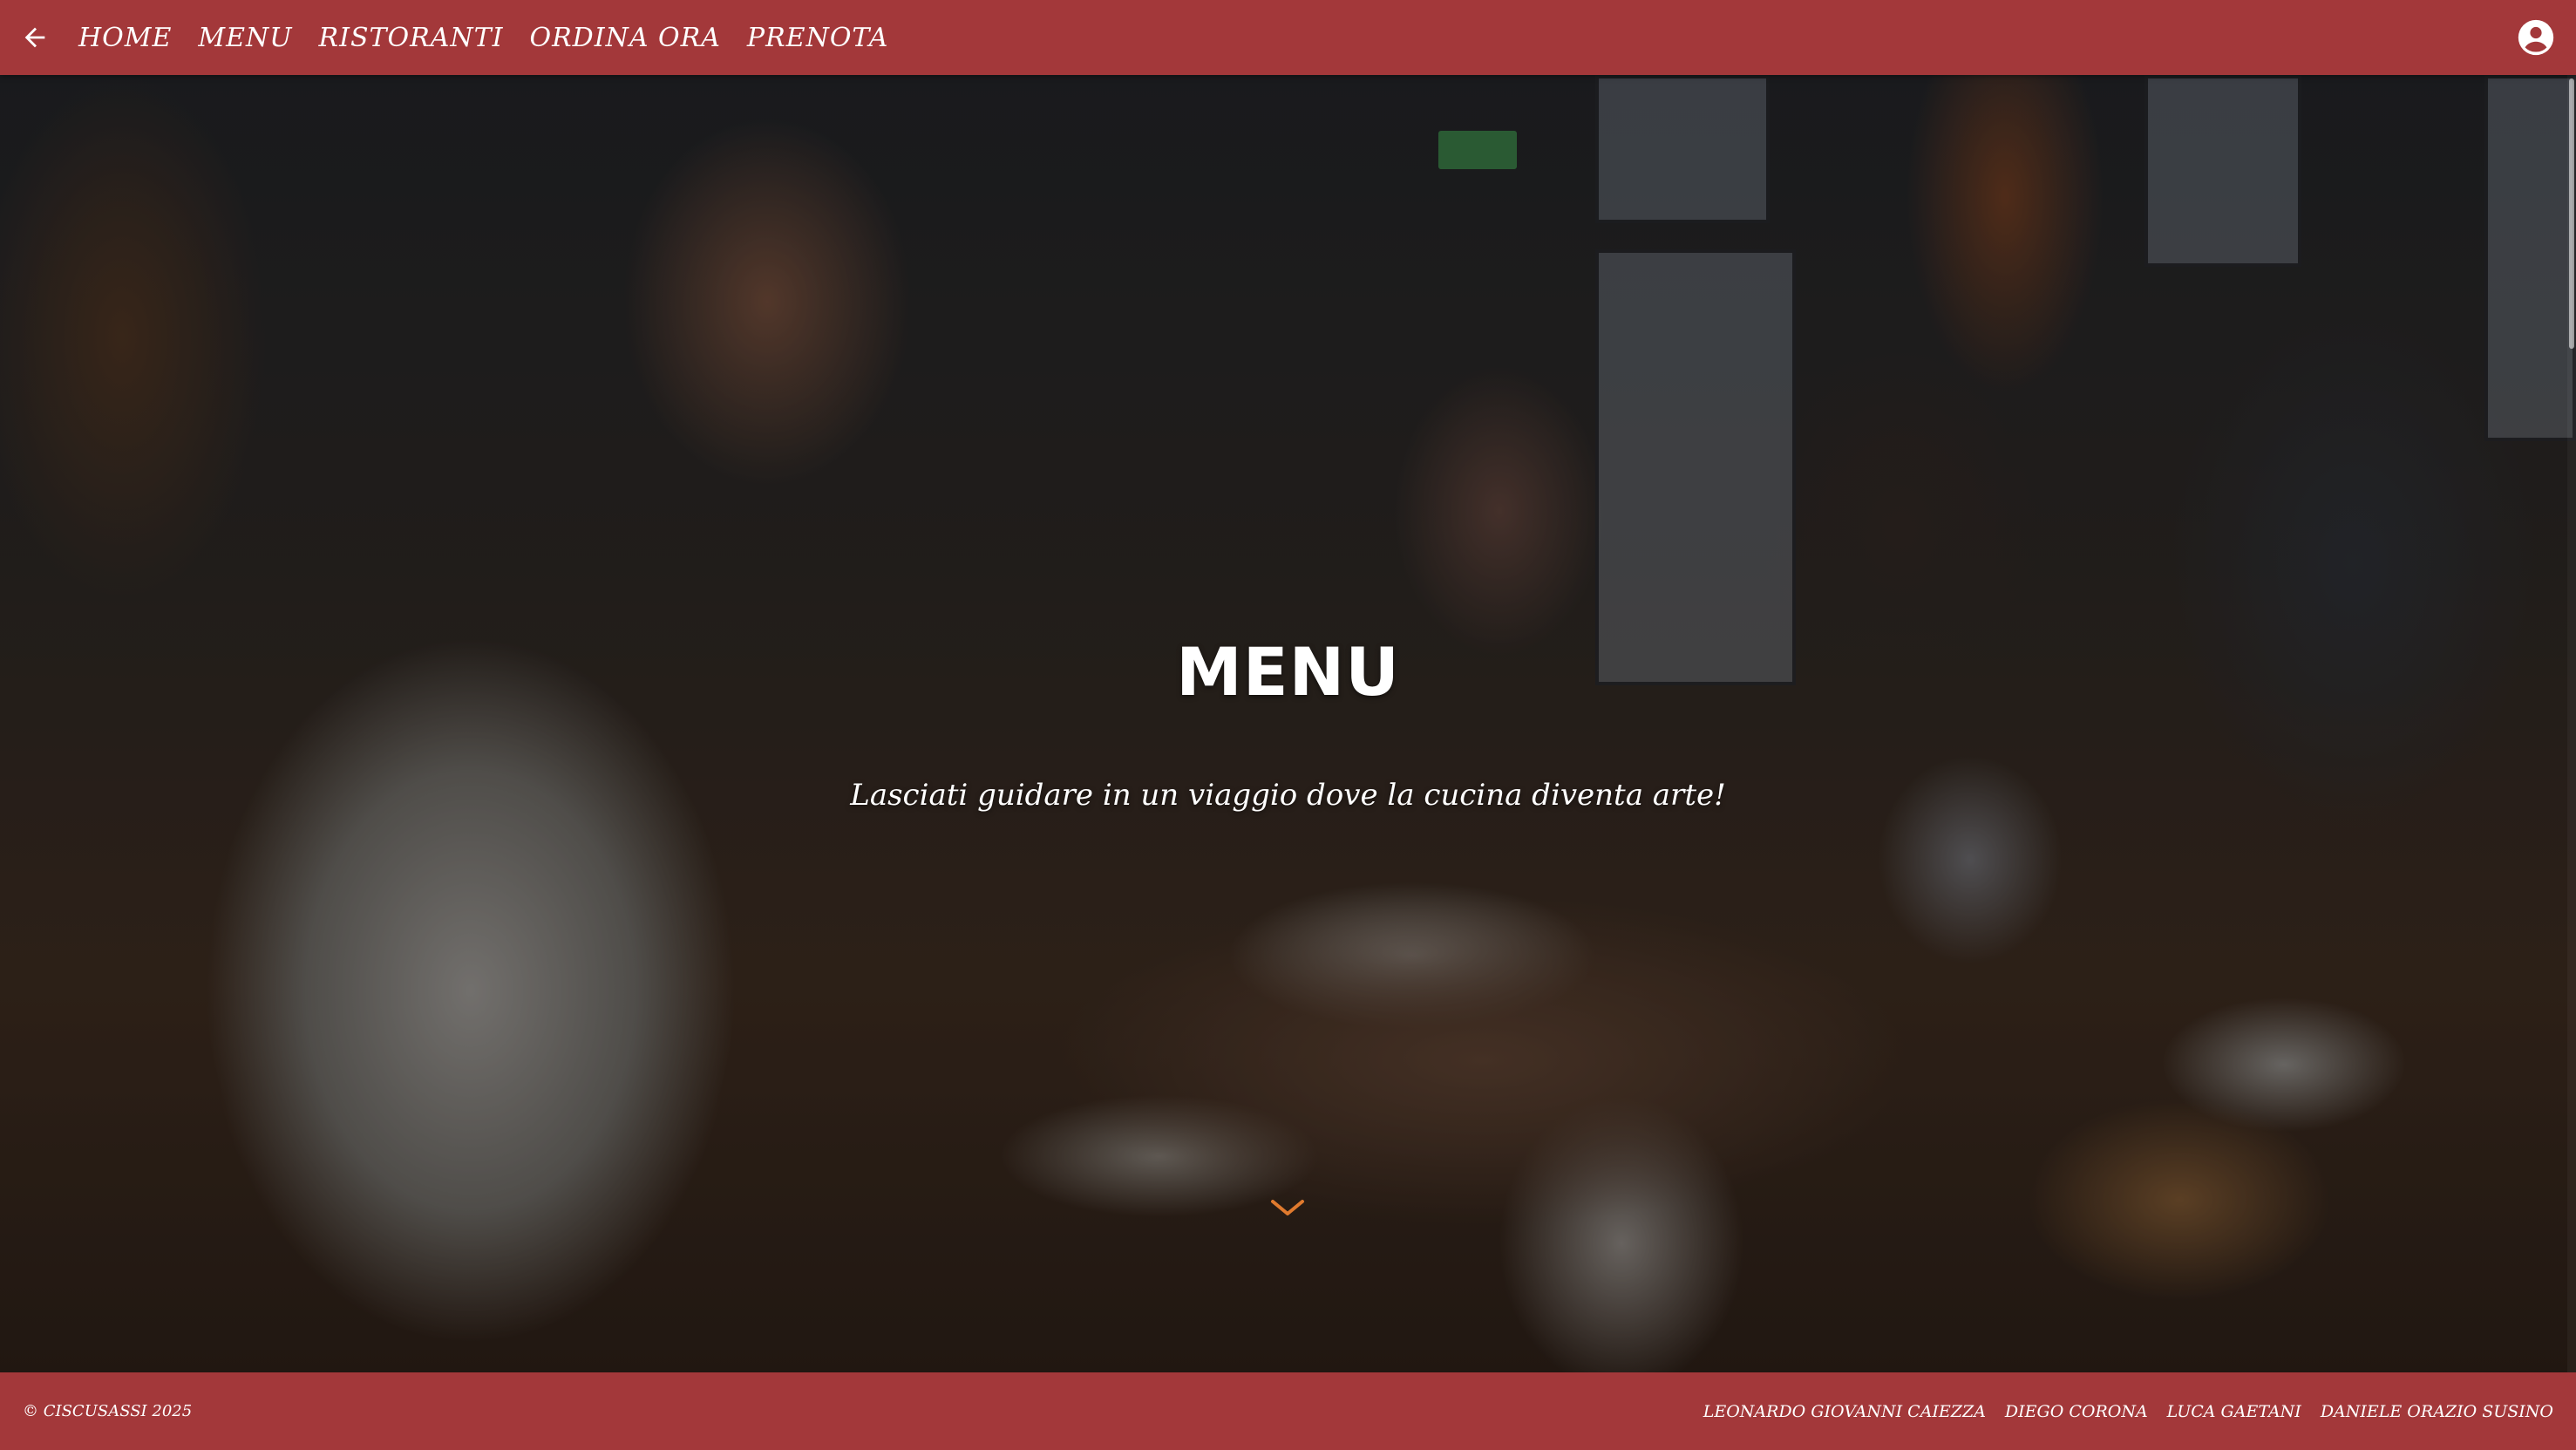  I want to click on nav-item-menu: MENU, so click(245, 38).